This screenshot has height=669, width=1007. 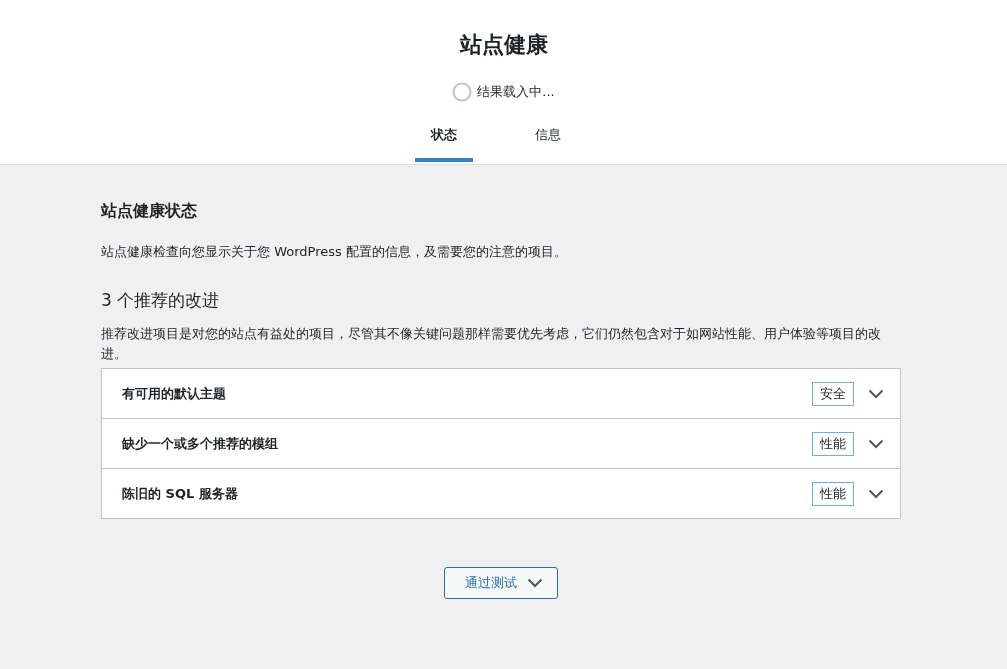 What do you see at coordinates (174, 393) in the screenshot?
I see `item-title: 有可用的默认主题` at bounding box center [174, 393].